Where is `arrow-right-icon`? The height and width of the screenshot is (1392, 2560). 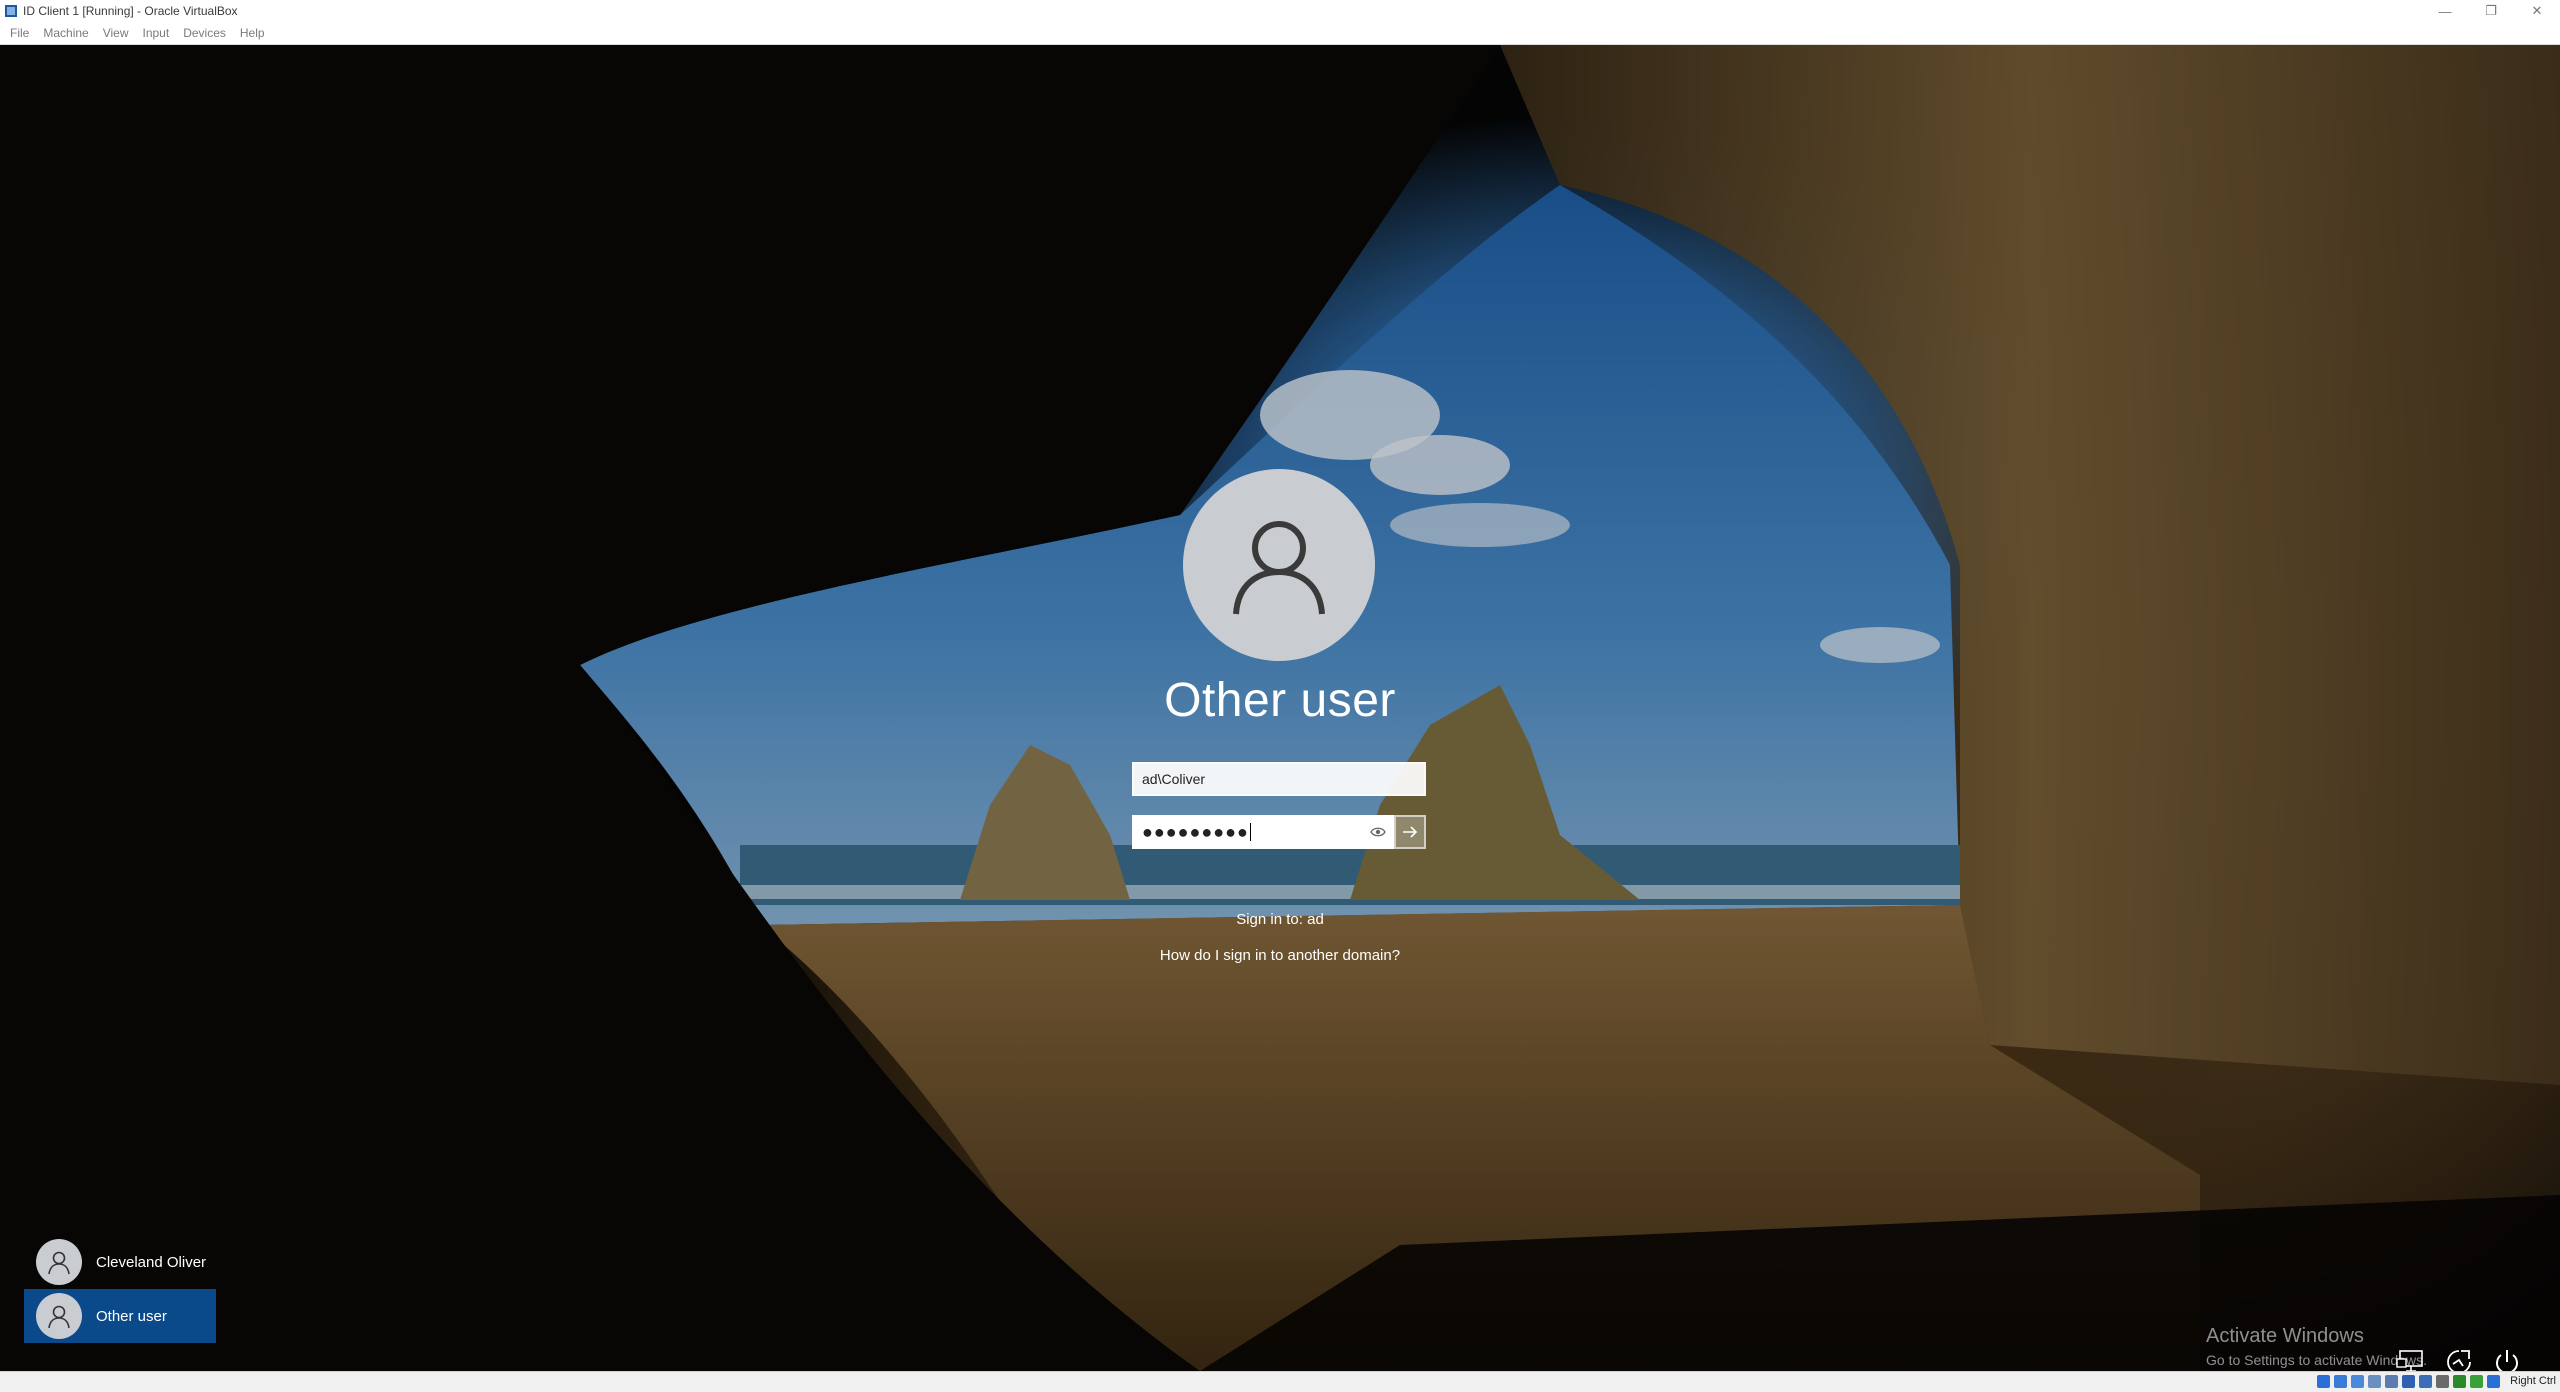
arrow-right-icon is located at coordinates (1410, 832).